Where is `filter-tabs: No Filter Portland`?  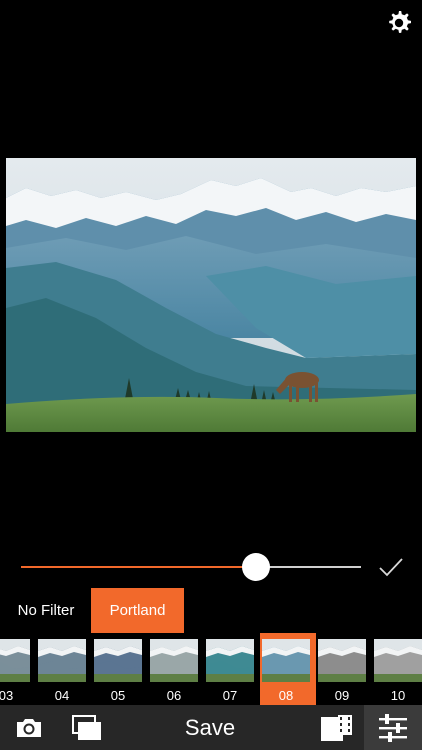
filter-tabs: No Filter Portland is located at coordinates (211, 610).